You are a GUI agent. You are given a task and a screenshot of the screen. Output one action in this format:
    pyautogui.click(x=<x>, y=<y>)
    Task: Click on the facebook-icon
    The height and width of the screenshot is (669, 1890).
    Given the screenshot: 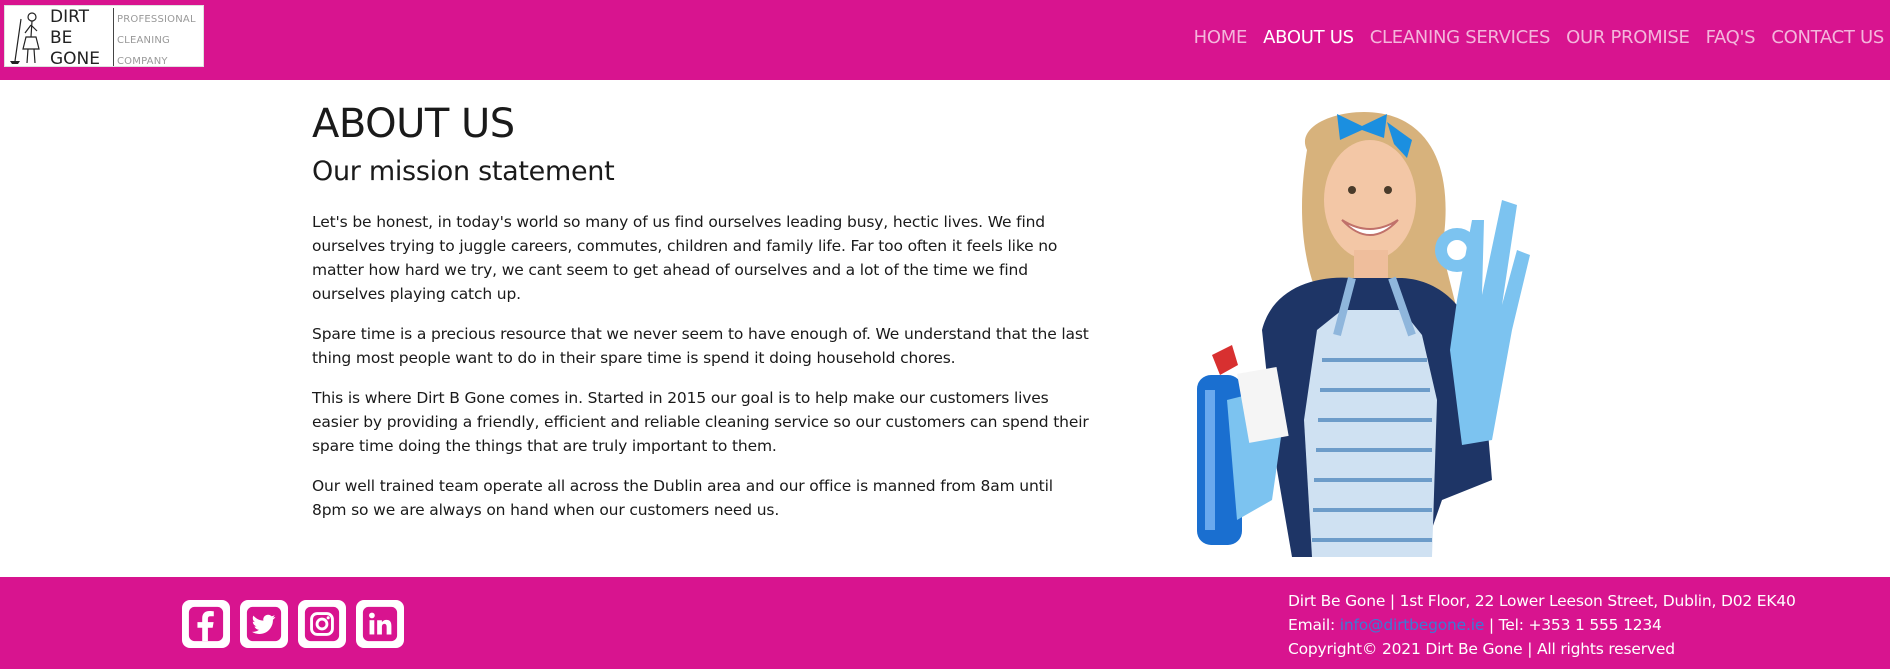 What is the action you would take?
    pyautogui.click(x=206, y=624)
    